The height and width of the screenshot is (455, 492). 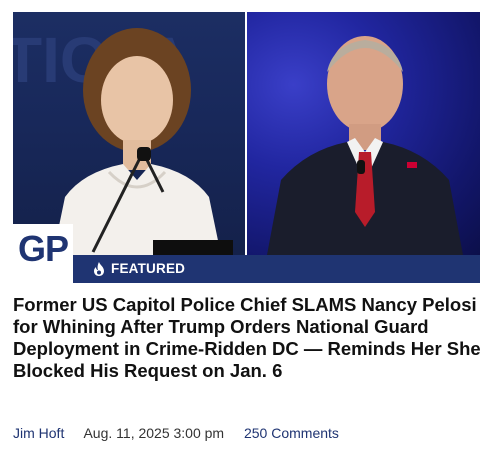 What do you see at coordinates (148, 268) in the screenshot?
I see `featured-label: FEATURED` at bounding box center [148, 268].